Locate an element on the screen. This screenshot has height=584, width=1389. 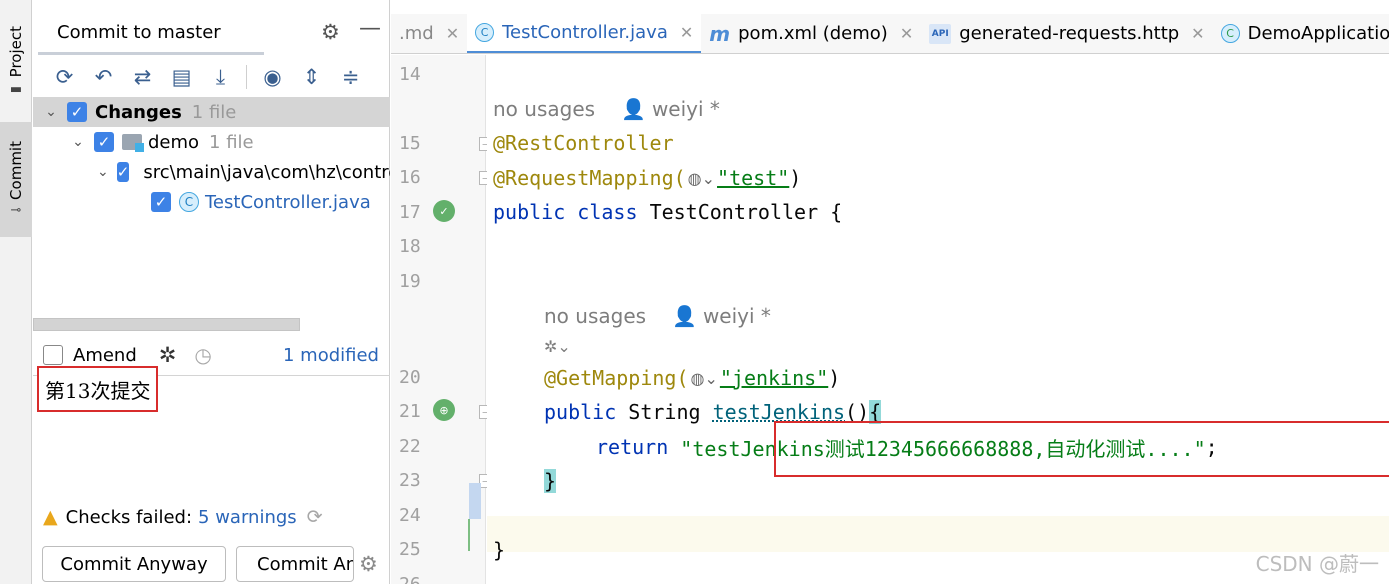
line-number: 26 is located at coordinates (414, 579).